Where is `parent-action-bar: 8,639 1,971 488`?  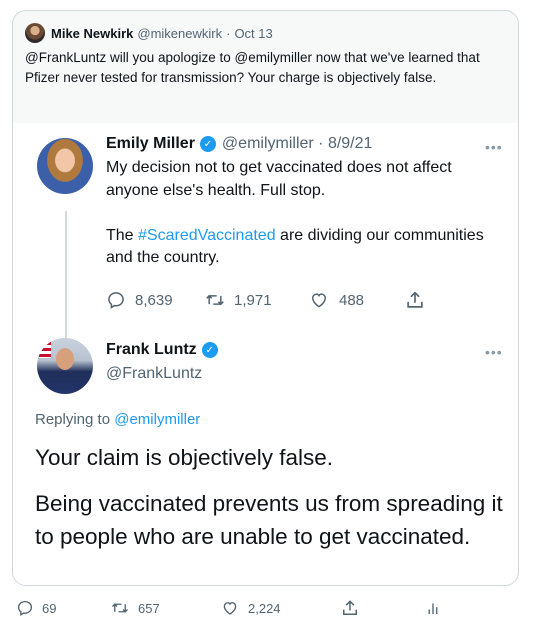 parent-action-bar: 8,639 1,971 488 is located at coordinates (266, 300).